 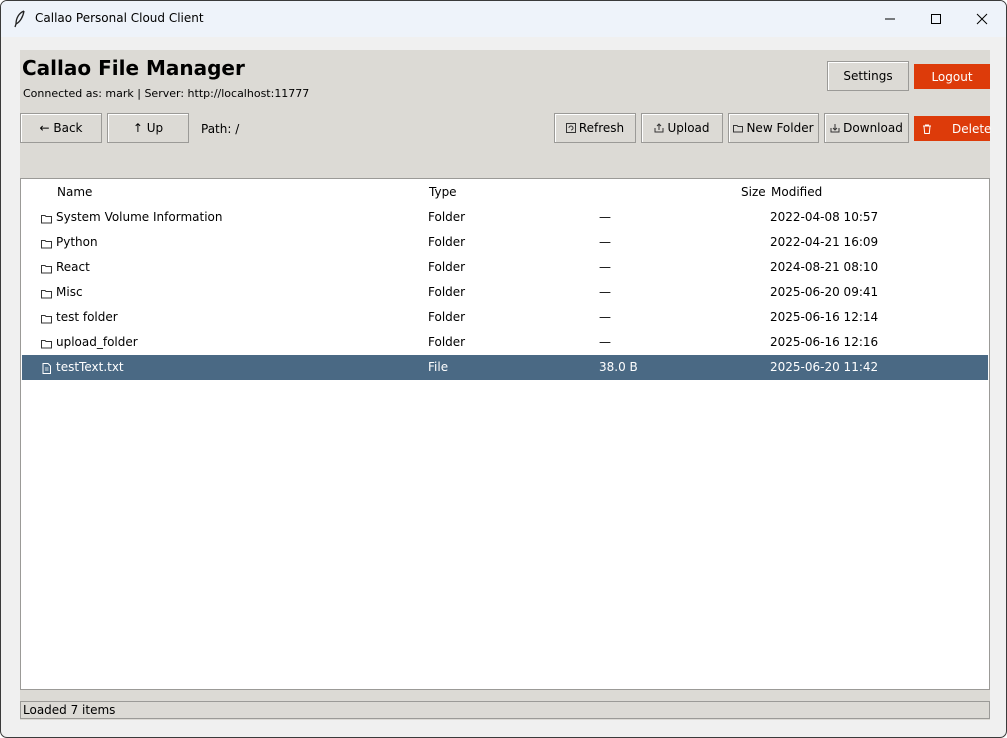 What do you see at coordinates (505, 292) in the screenshot?
I see `table-row: Misc Folder — 2025-06-20 09:41` at bounding box center [505, 292].